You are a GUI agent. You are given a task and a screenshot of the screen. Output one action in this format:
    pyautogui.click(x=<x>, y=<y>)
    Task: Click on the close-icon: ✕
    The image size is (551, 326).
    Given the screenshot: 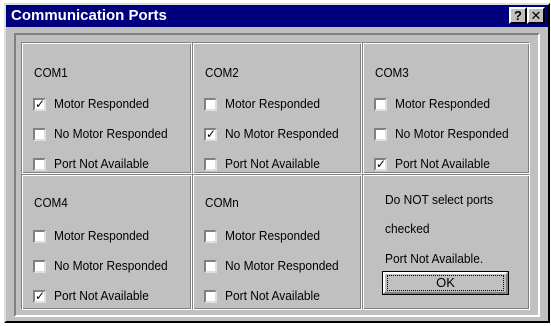 What is the action you would take?
    pyautogui.click(x=536, y=15)
    